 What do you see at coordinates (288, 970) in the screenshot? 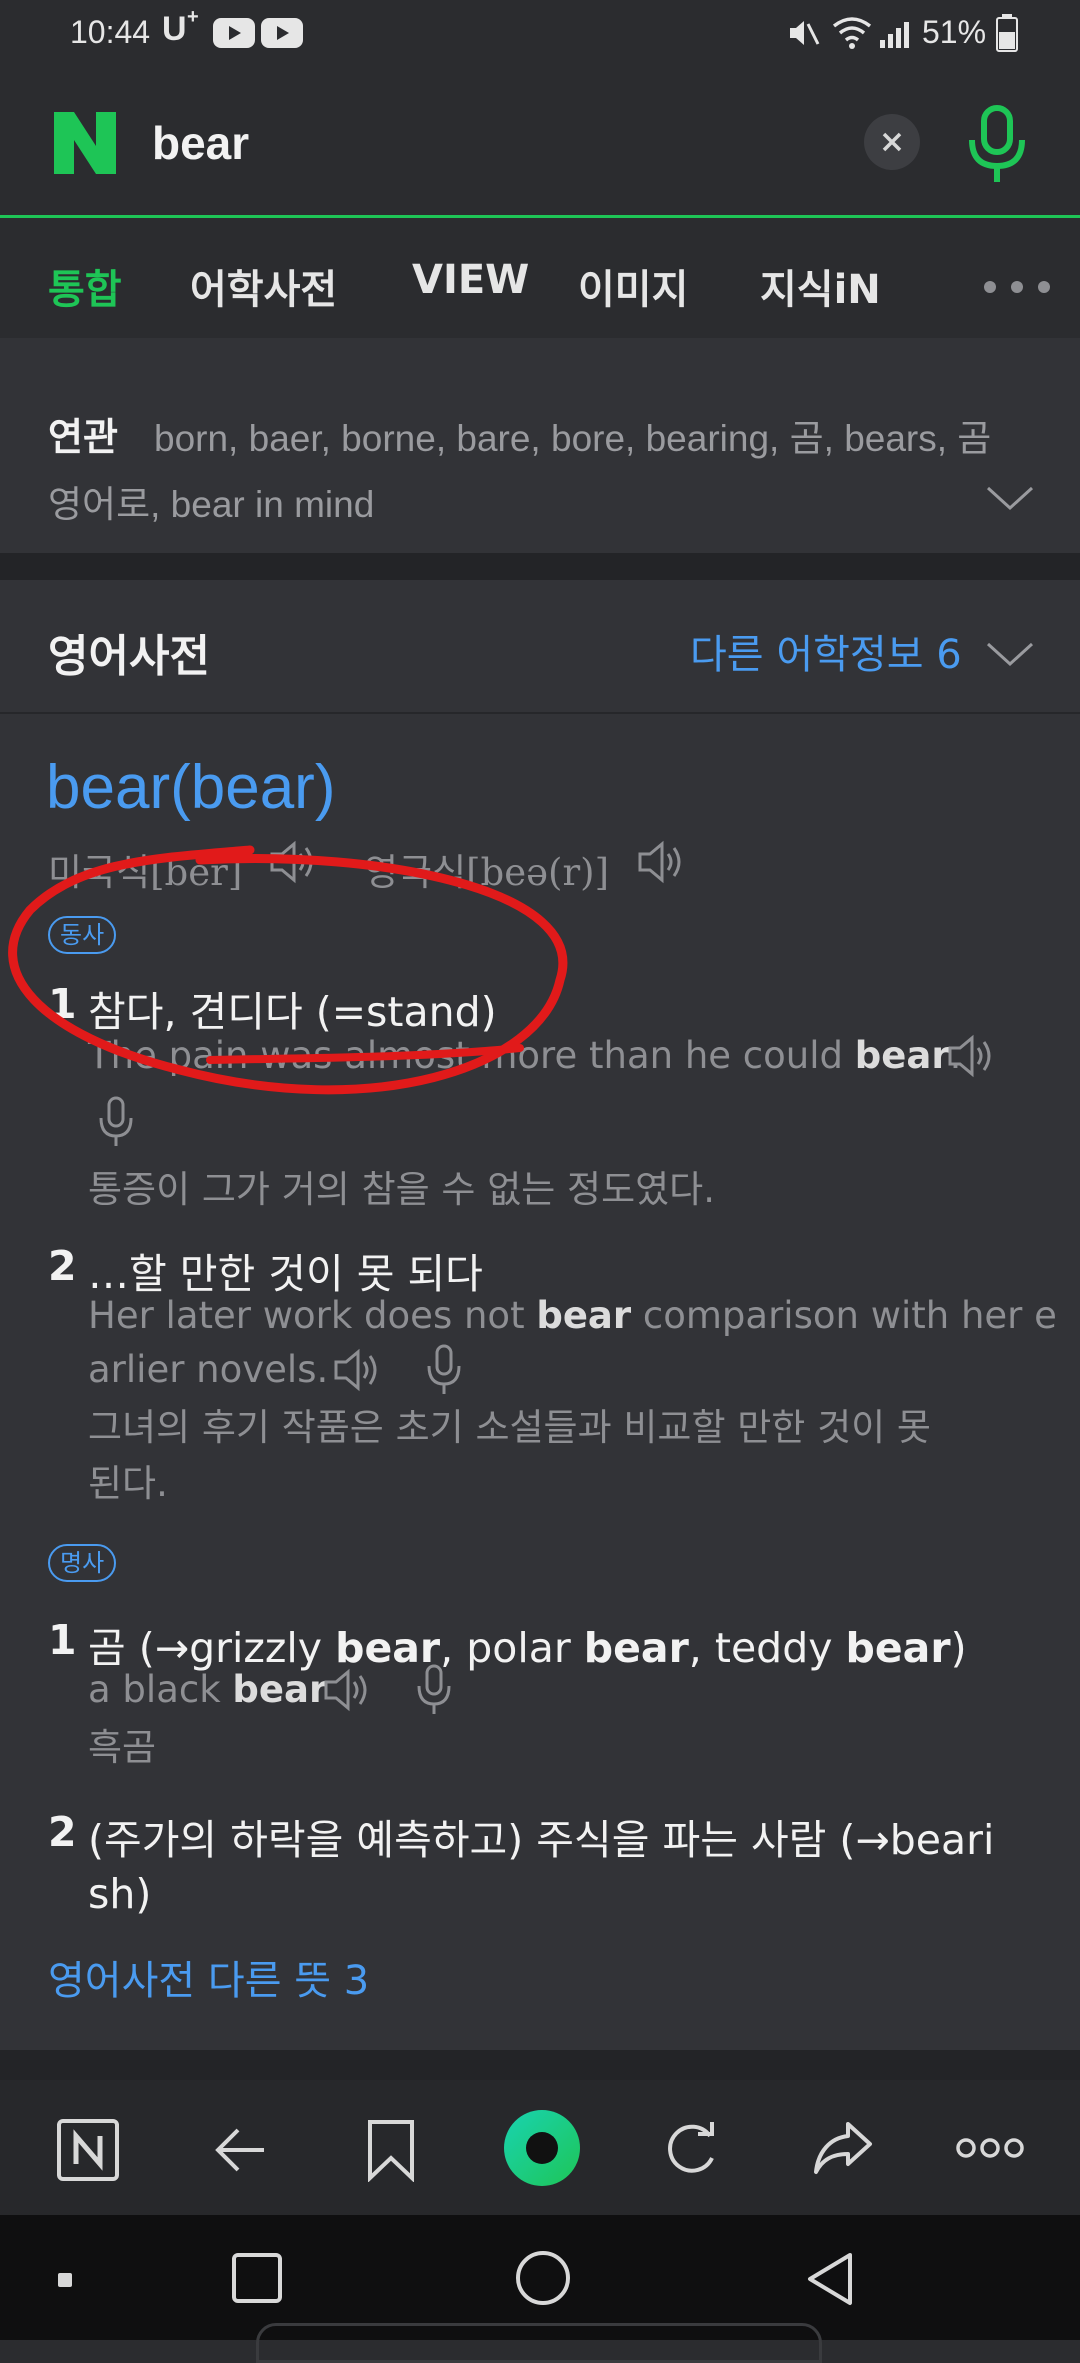
I see `red-annotation-circle` at bounding box center [288, 970].